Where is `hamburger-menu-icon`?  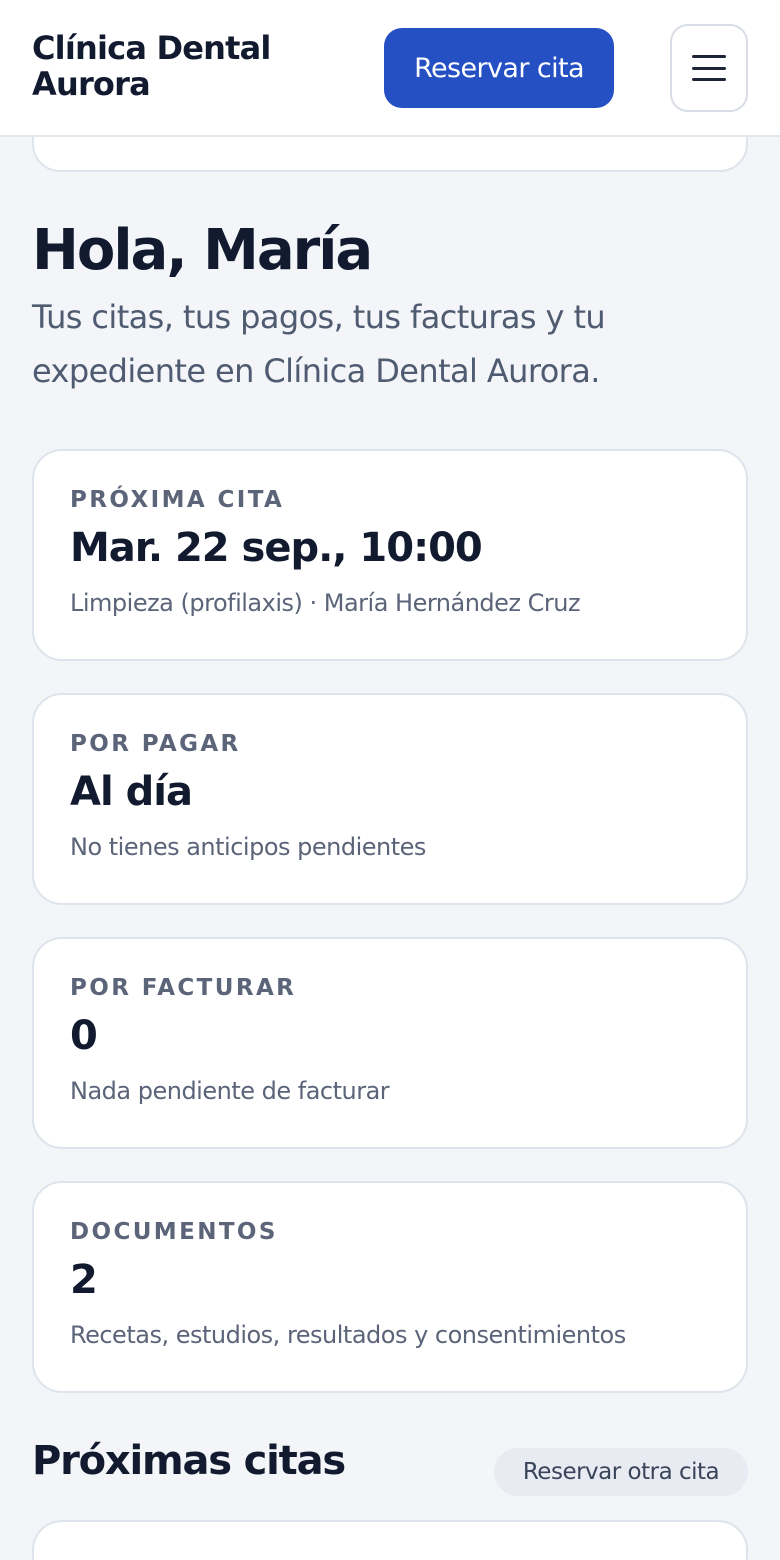 hamburger-menu-icon is located at coordinates (709, 68).